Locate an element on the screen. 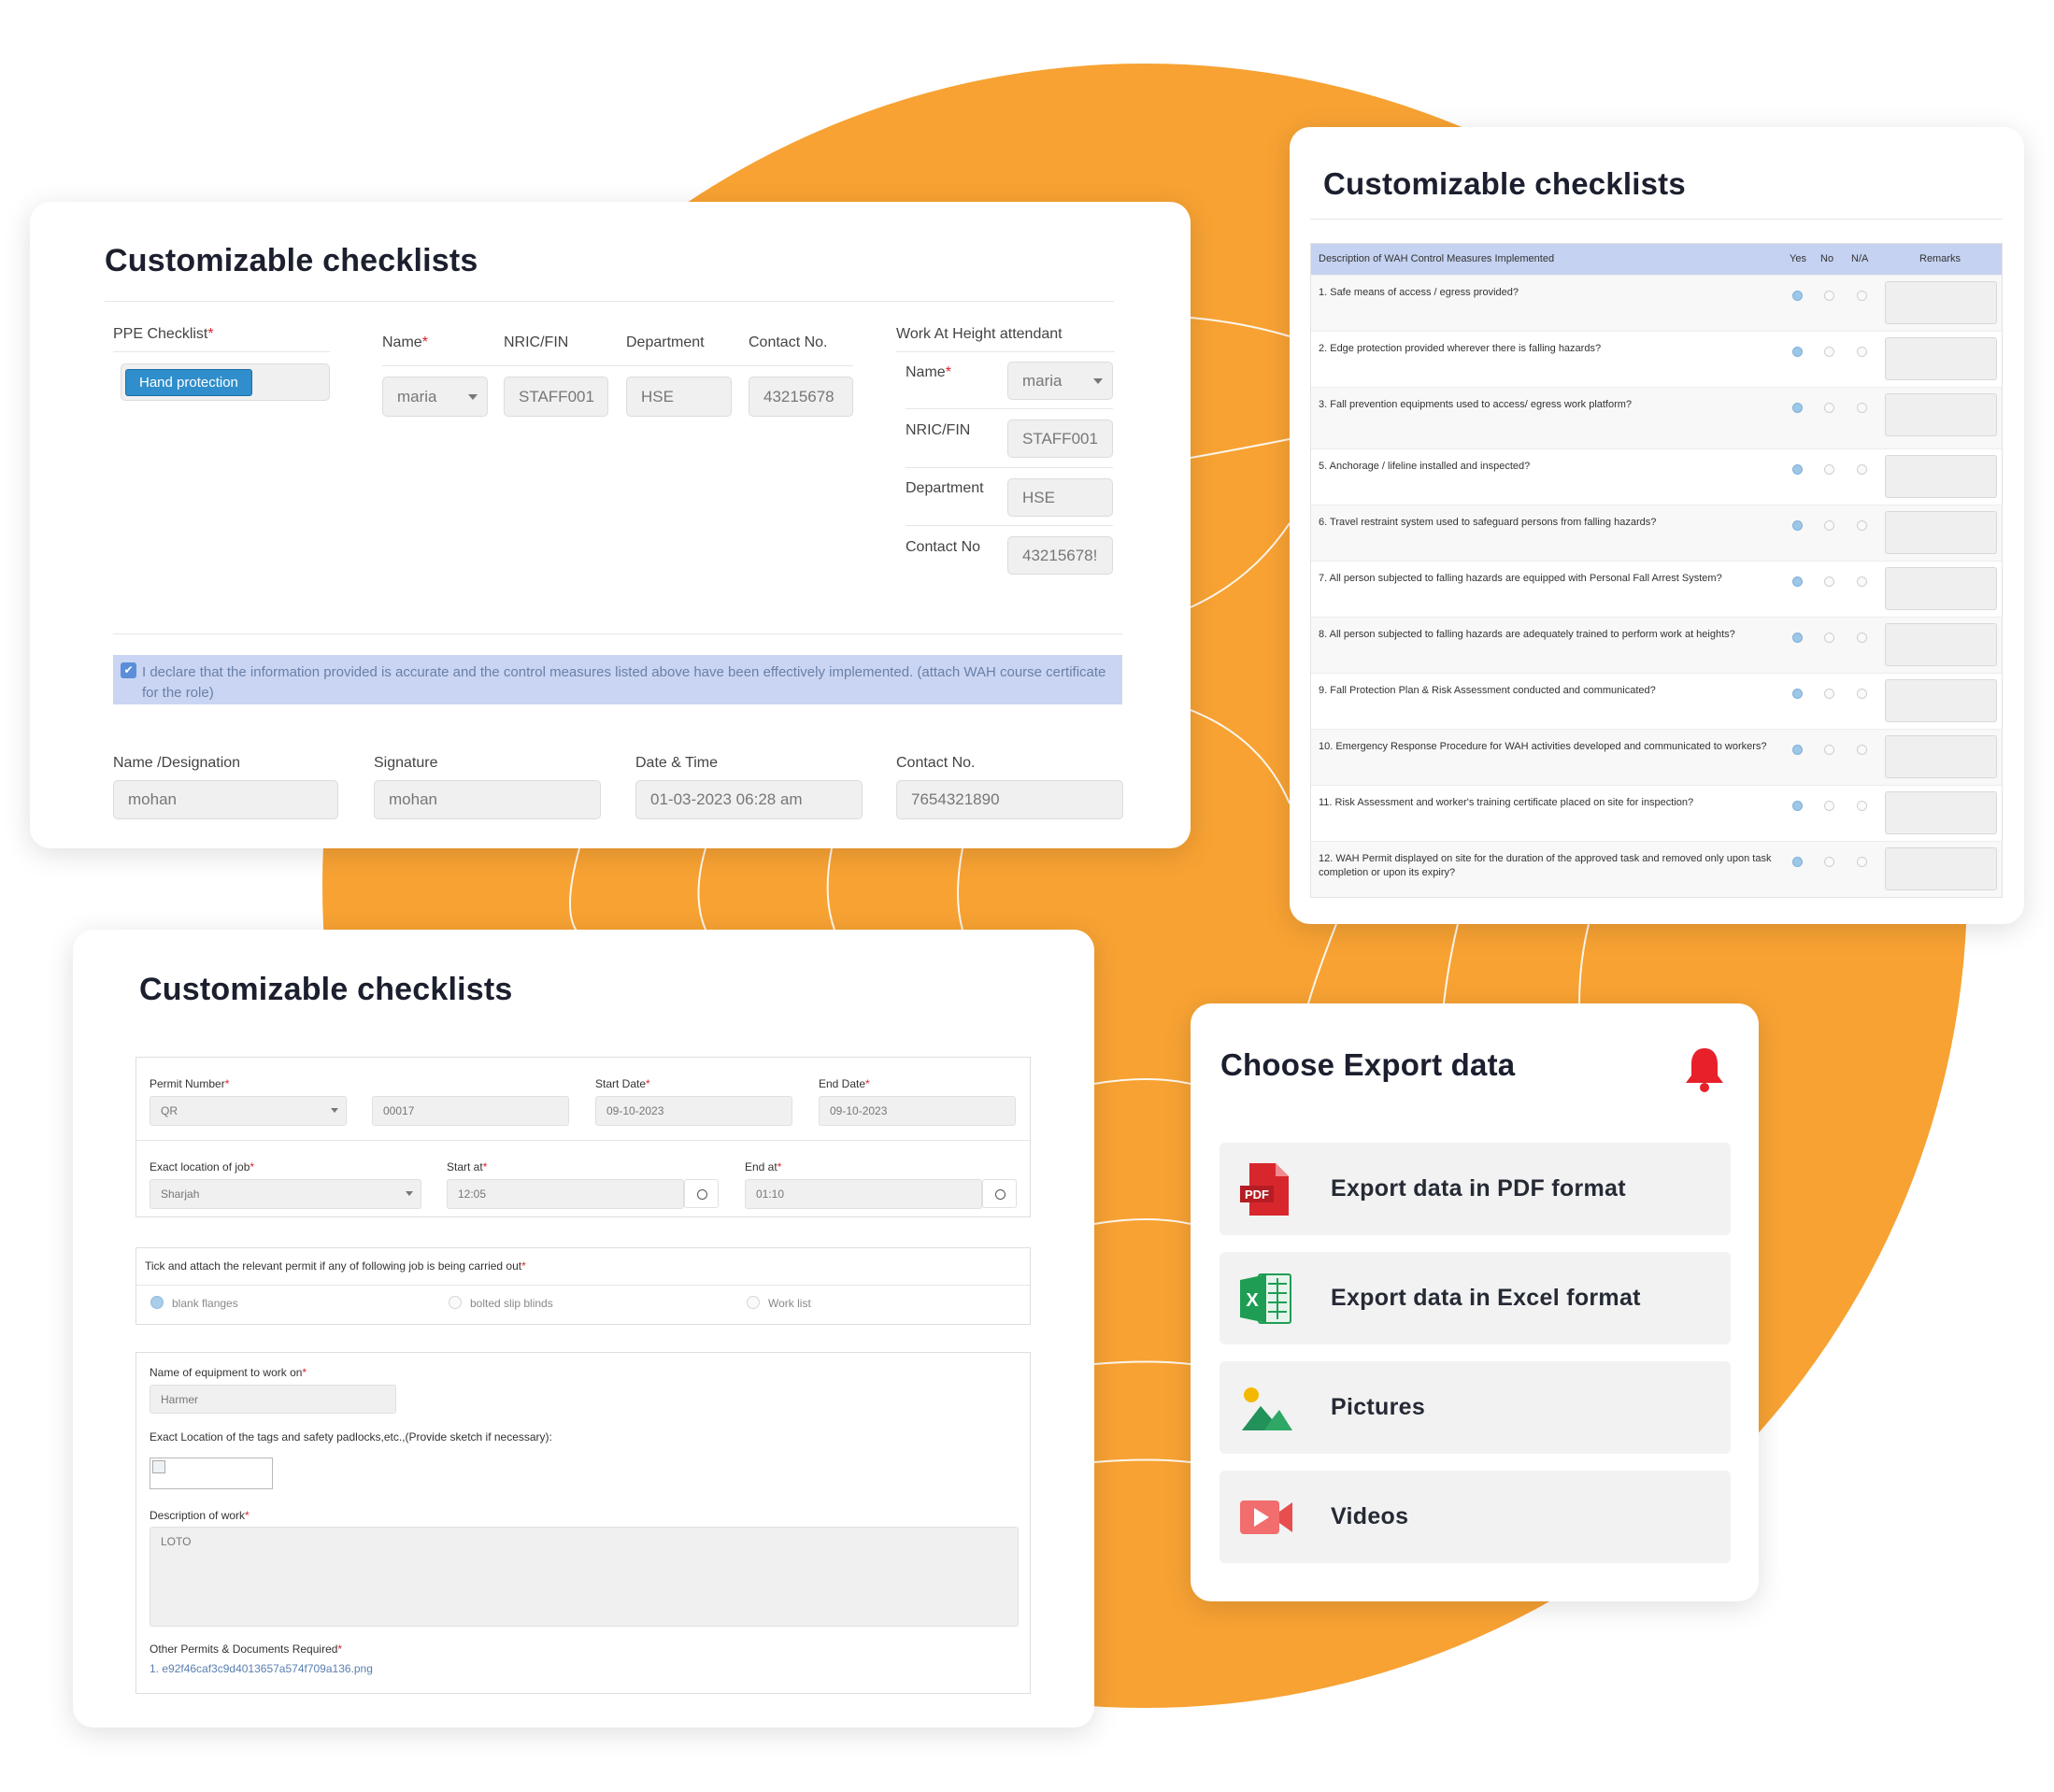 This screenshot has width=2054, height=1792. attendant-name-select: maria is located at coordinates (1060, 381).